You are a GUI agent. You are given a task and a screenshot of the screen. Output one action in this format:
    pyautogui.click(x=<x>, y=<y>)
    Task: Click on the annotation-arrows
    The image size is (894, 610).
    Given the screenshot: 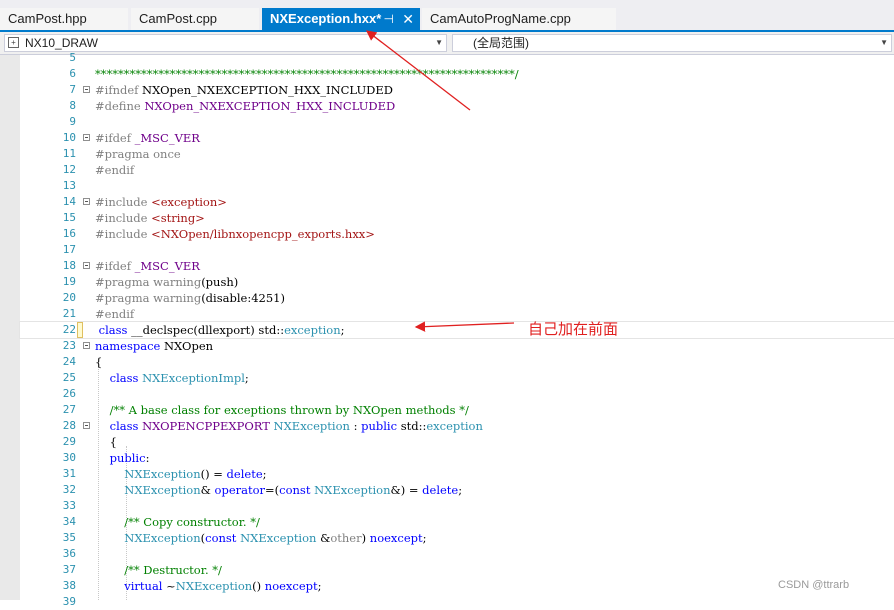 What is the action you would take?
    pyautogui.click(x=440, y=181)
    